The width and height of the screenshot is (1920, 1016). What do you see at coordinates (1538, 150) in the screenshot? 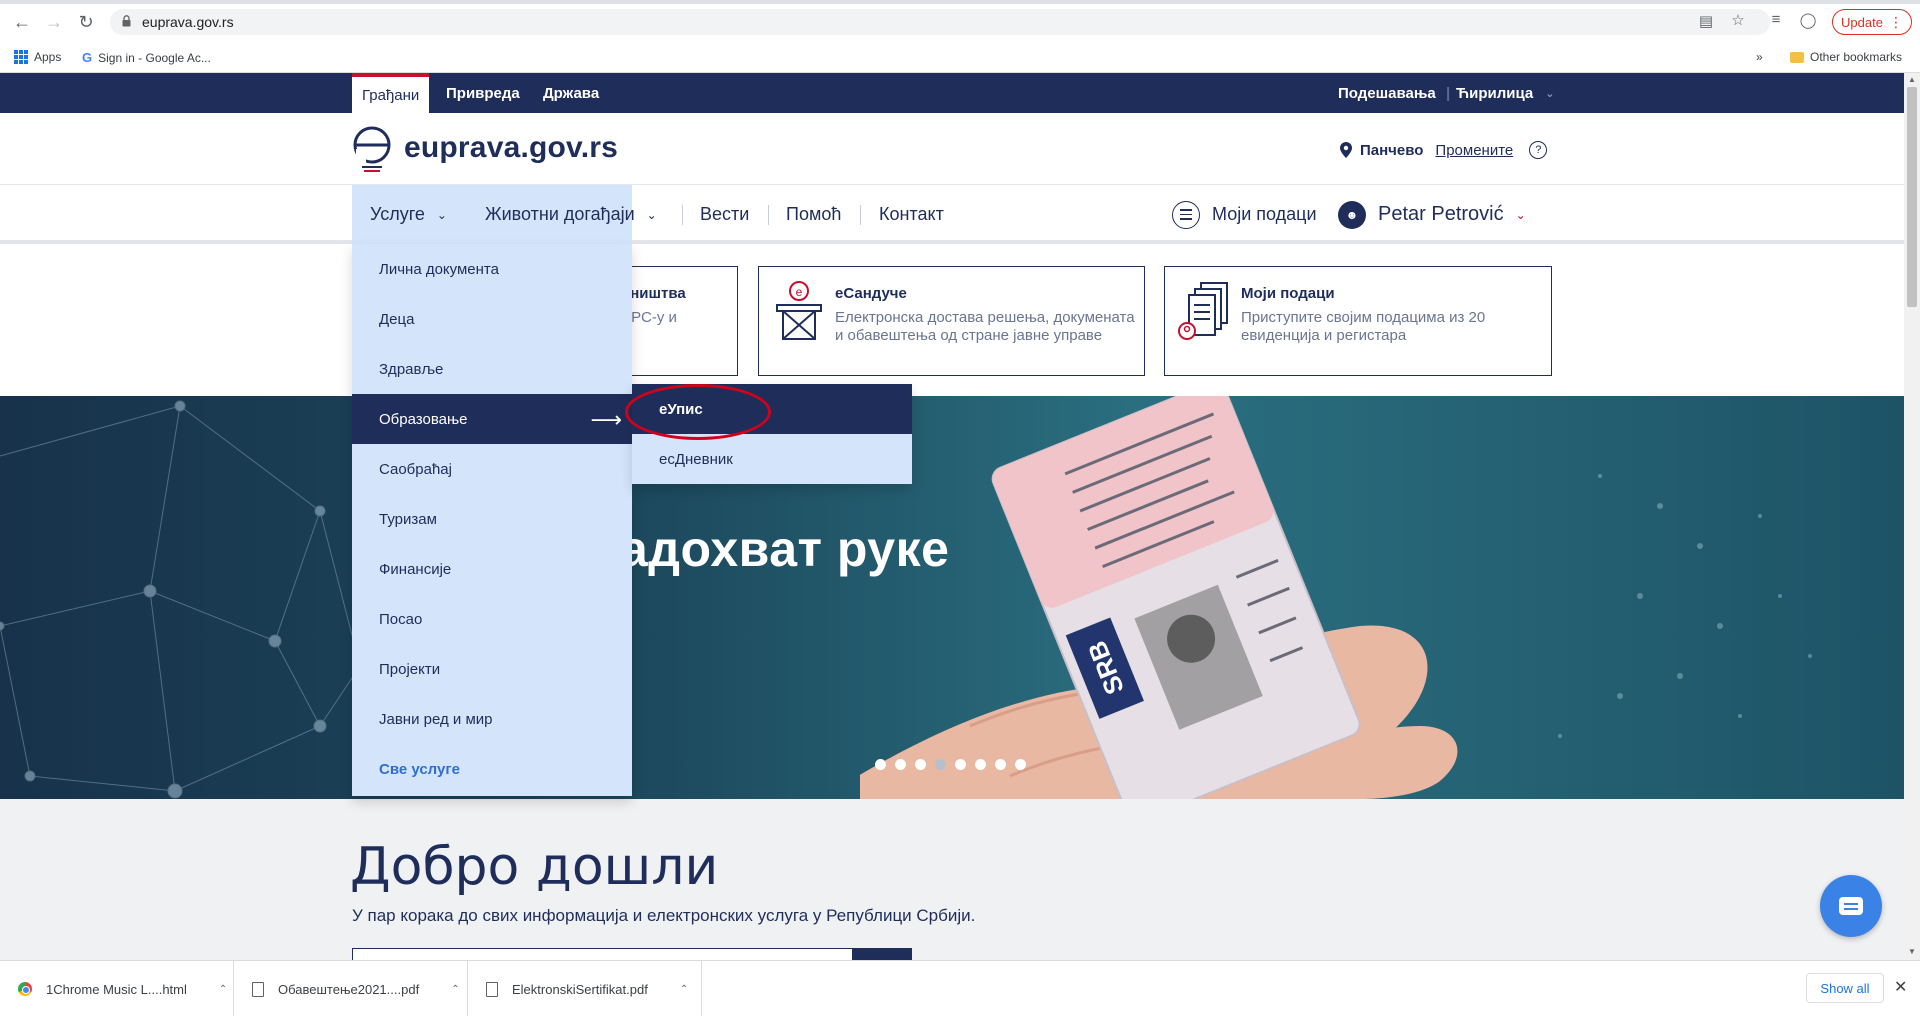
I see `help-icon: ?` at bounding box center [1538, 150].